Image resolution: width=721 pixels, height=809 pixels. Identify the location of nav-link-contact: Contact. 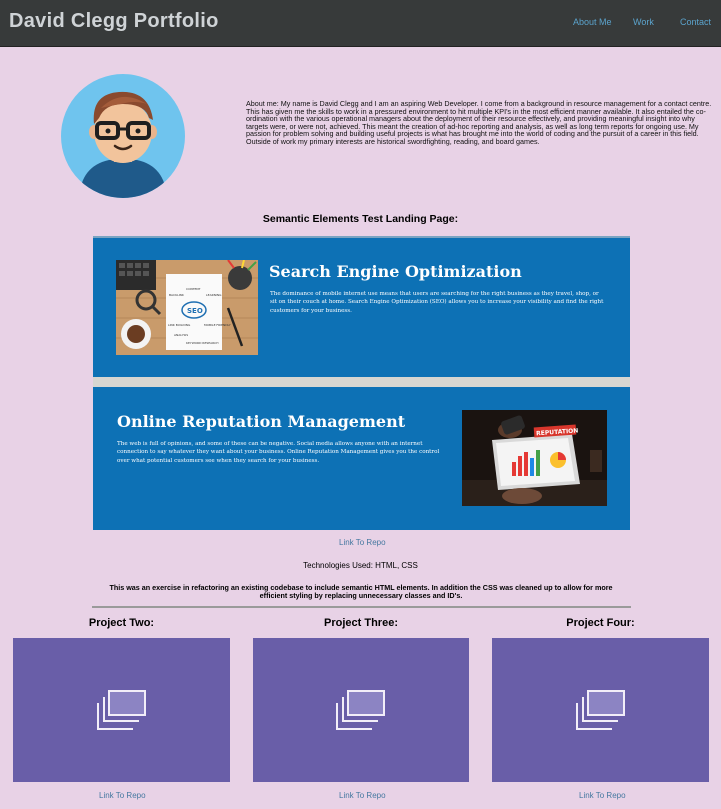
(695, 22).